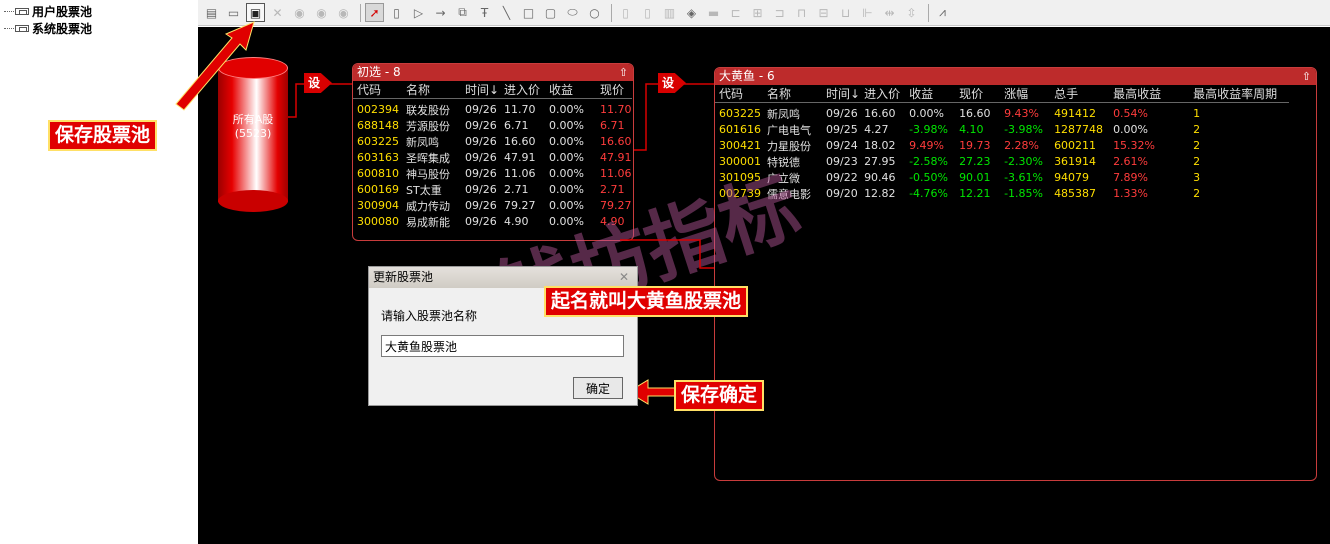 Image resolution: width=1330 pixels, height=544 pixels. Describe the element at coordinates (428, 206) in the screenshot. I see `table-cell: 威力传动` at that location.